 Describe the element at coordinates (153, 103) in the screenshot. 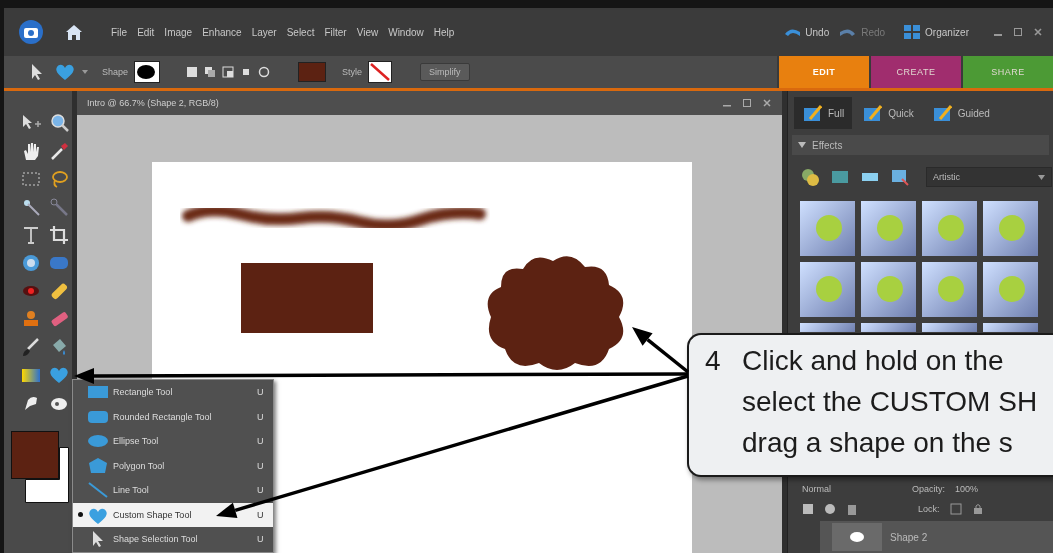

I see `document-title: Intro @ 66.7% (Shape 2, RGB/8)` at that location.